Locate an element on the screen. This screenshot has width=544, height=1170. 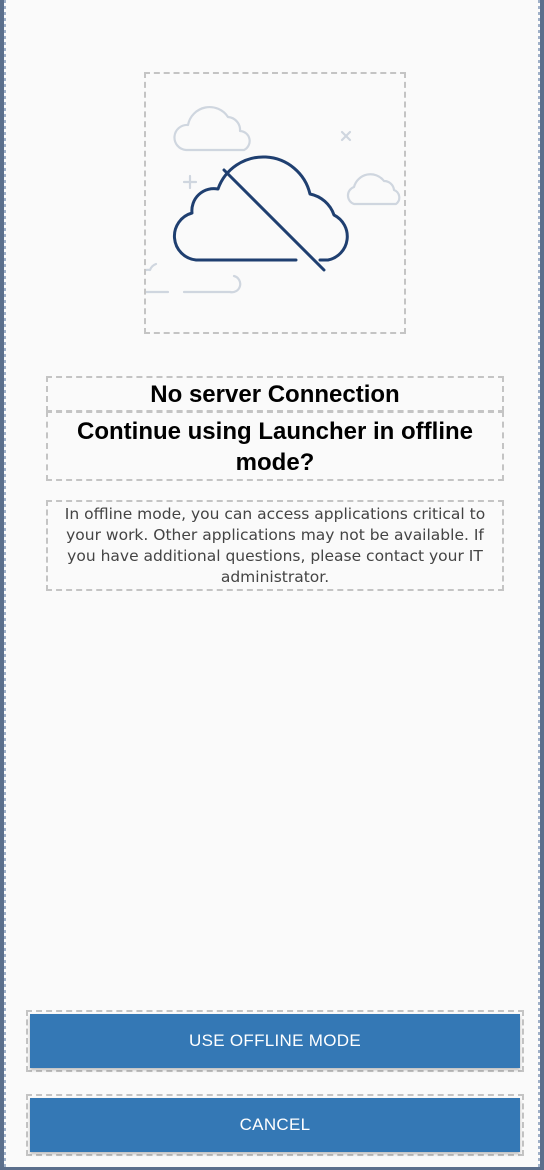
decor-cloud-right is located at coordinates (373, 189).